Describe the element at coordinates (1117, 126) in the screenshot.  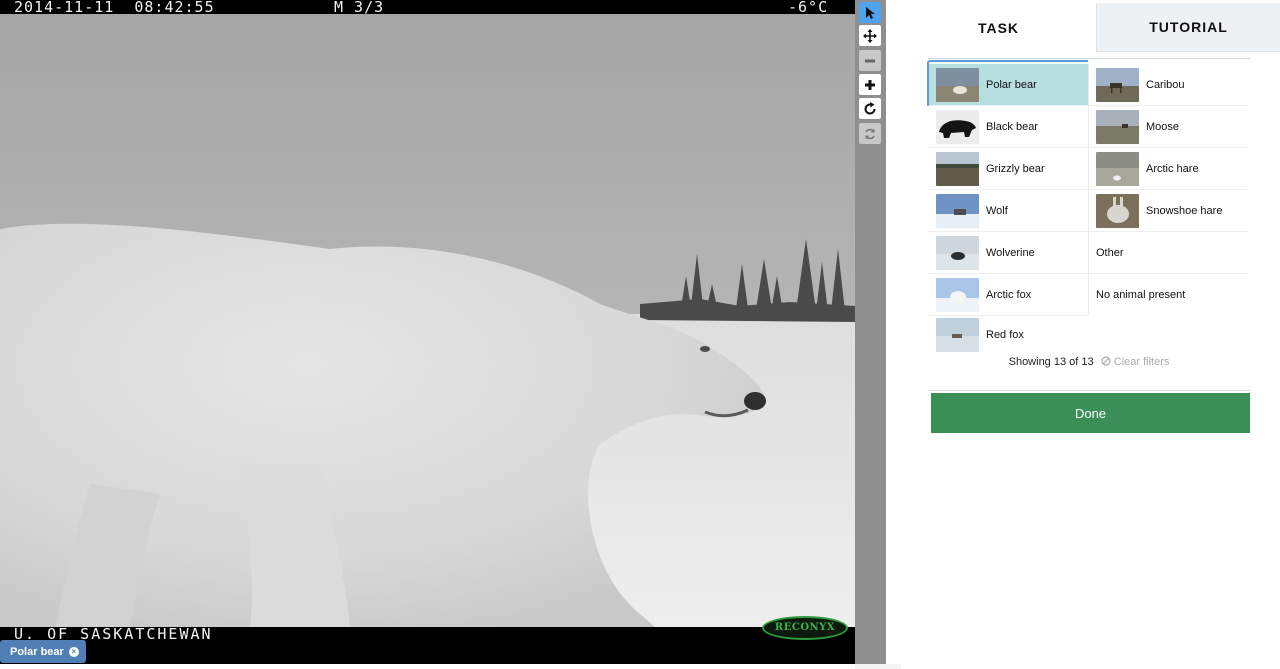
I see `moose-thumbnail` at that location.